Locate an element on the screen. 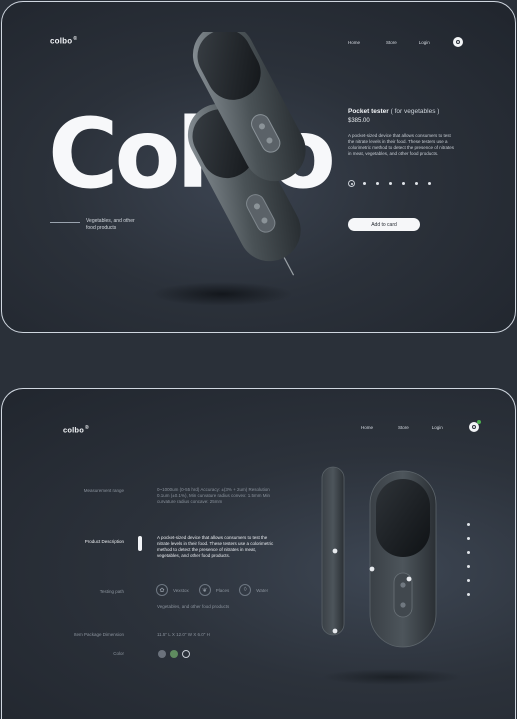 The width and height of the screenshot is (517, 719). carousel-dots is located at coordinates (394, 183).